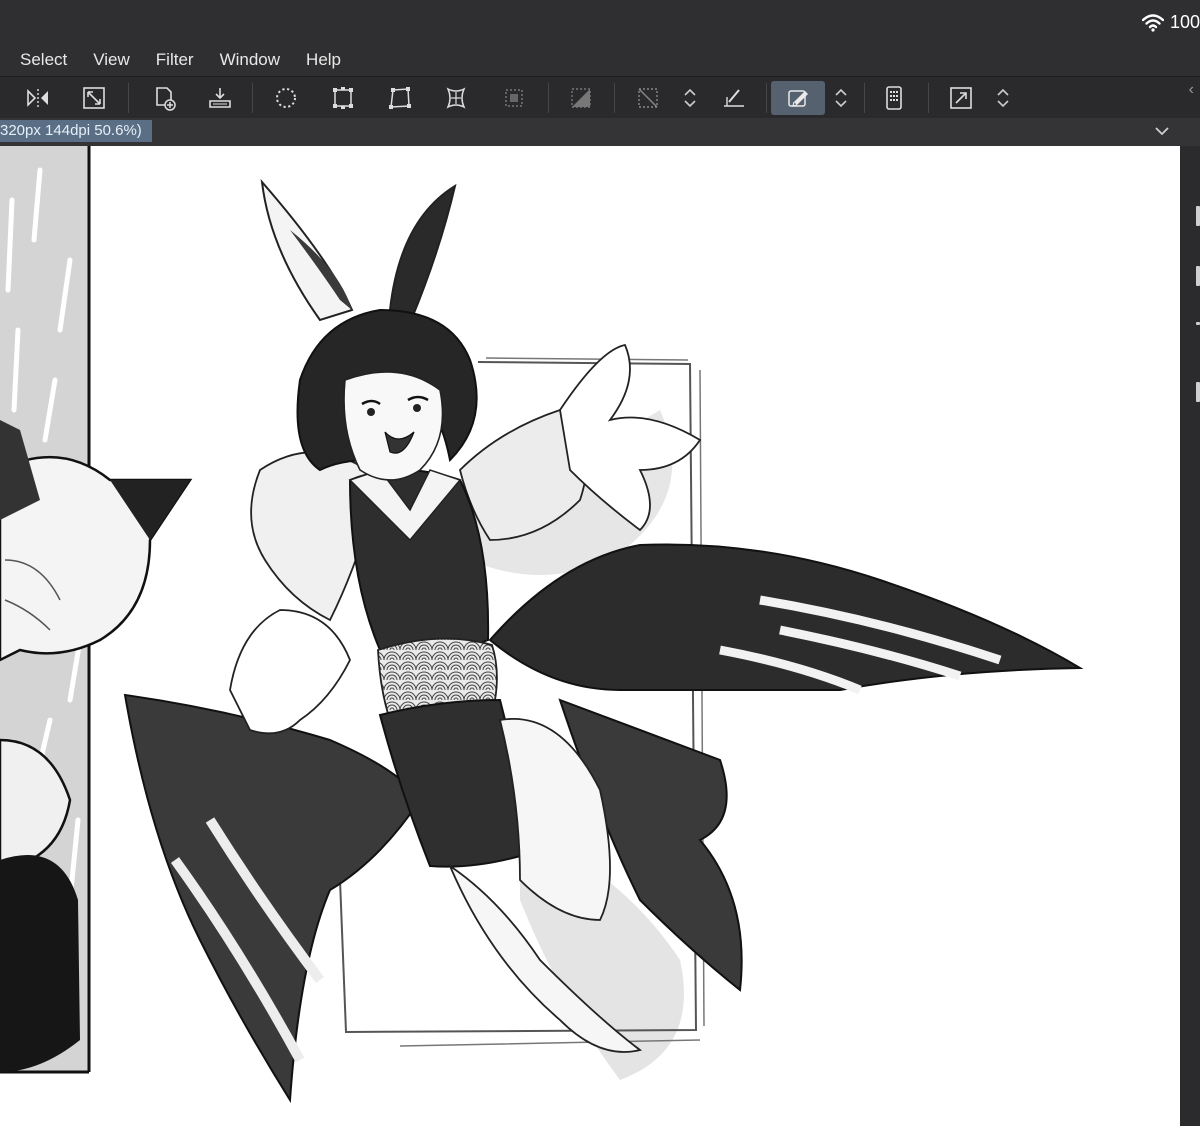  I want to click on select-layer-icon, so click(514, 98).